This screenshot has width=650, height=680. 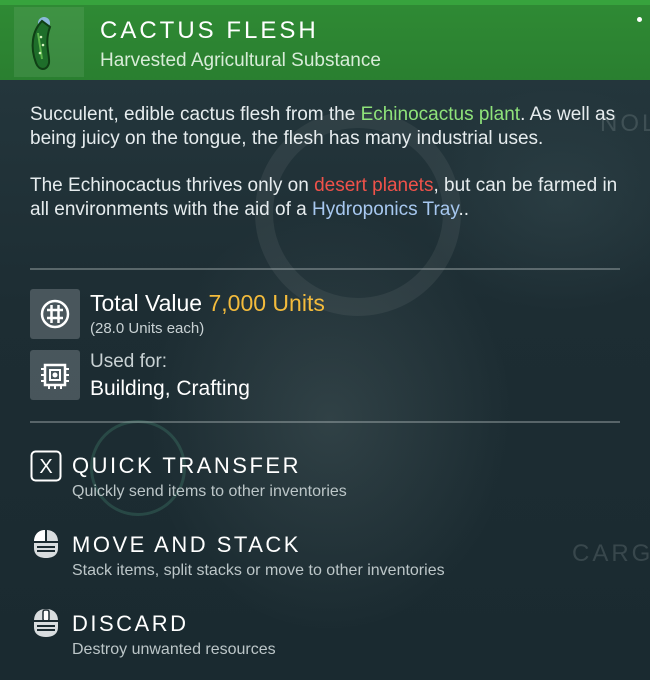 I want to click on echinocactus-plant-link: Echinocactus plant, so click(x=440, y=114).